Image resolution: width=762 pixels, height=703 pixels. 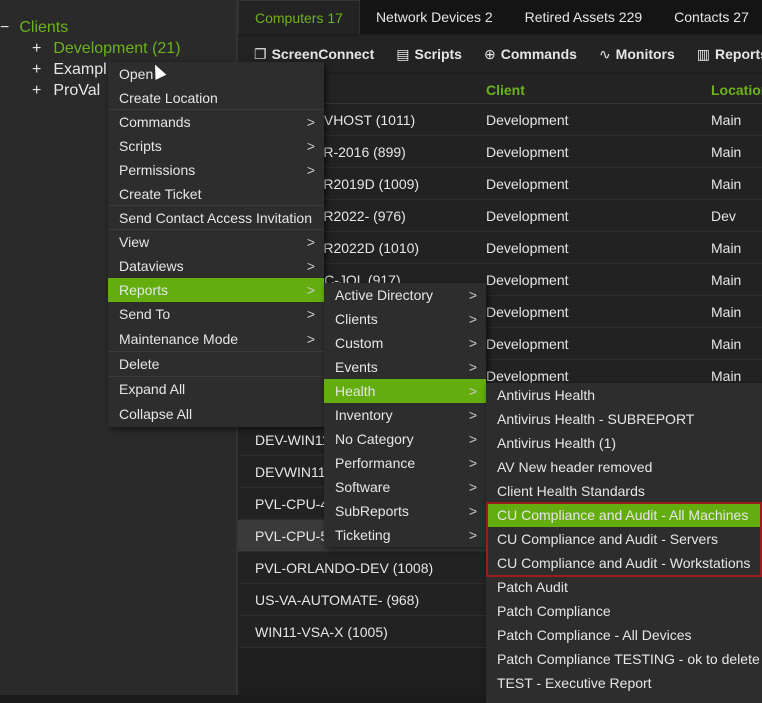 I want to click on menu-item-dataviews: Dataviews >, so click(x=216, y=266).